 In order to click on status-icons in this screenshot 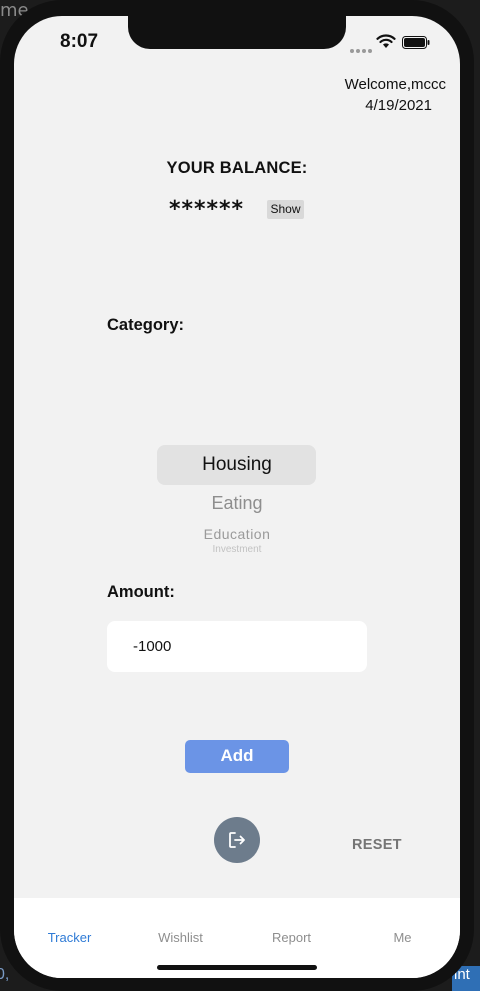, I will do `click(390, 43)`.